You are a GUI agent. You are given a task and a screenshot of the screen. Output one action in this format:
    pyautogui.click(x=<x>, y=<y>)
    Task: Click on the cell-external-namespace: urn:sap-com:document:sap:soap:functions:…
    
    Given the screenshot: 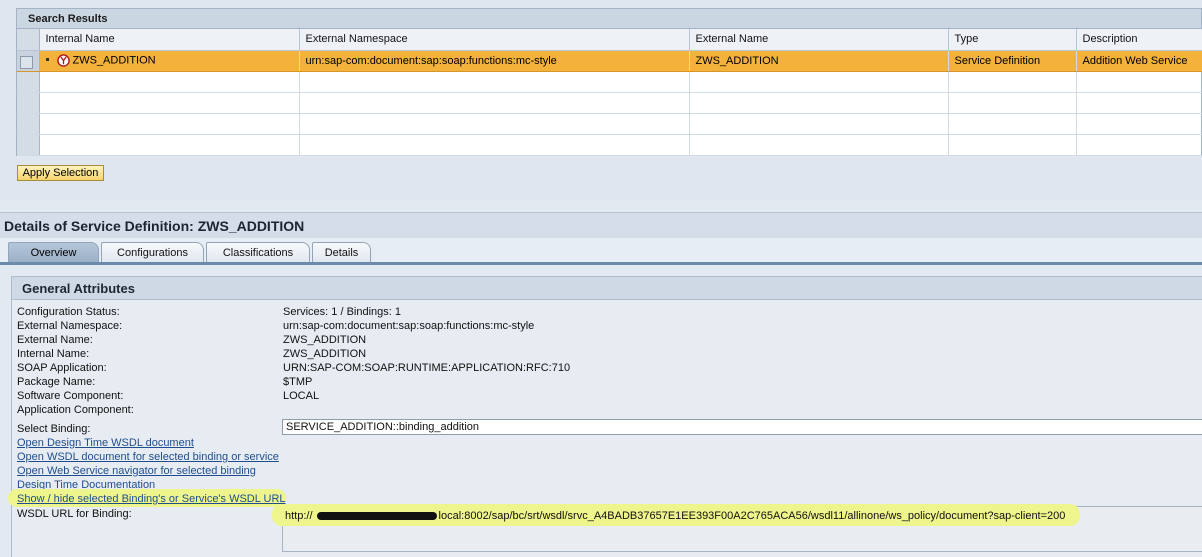 What is the action you would take?
    pyautogui.click(x=494, y=61)
    